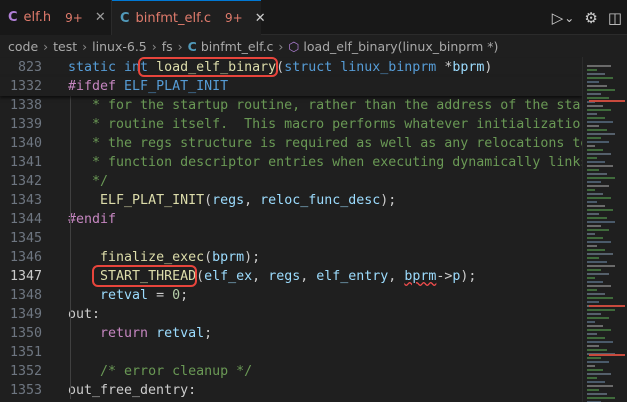 This screenshot has width=627, height=402. I want to click on code-text: #endif, so click(92, 219).